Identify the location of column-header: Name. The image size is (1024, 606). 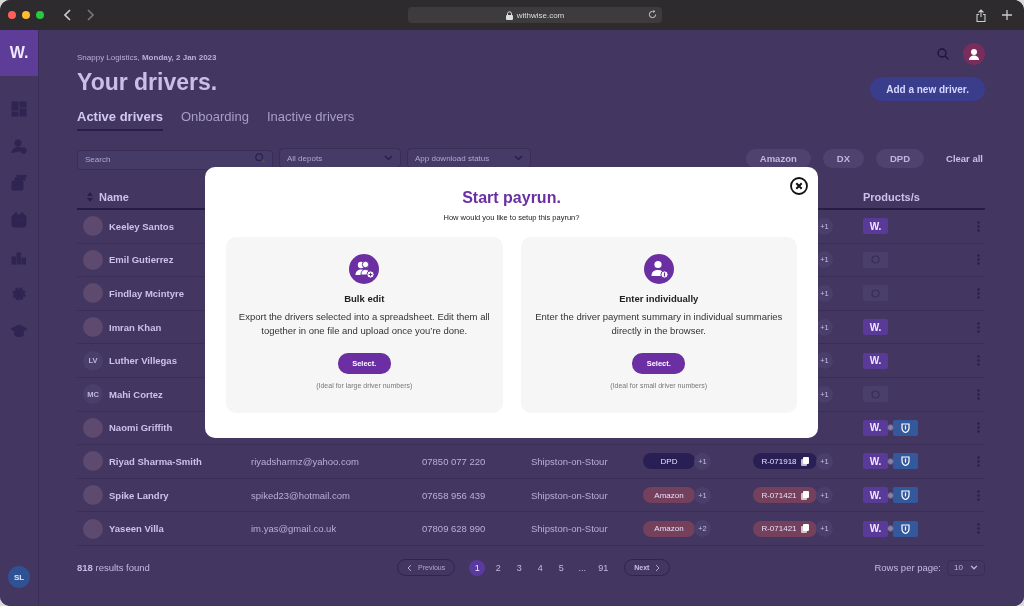
(114, 197).